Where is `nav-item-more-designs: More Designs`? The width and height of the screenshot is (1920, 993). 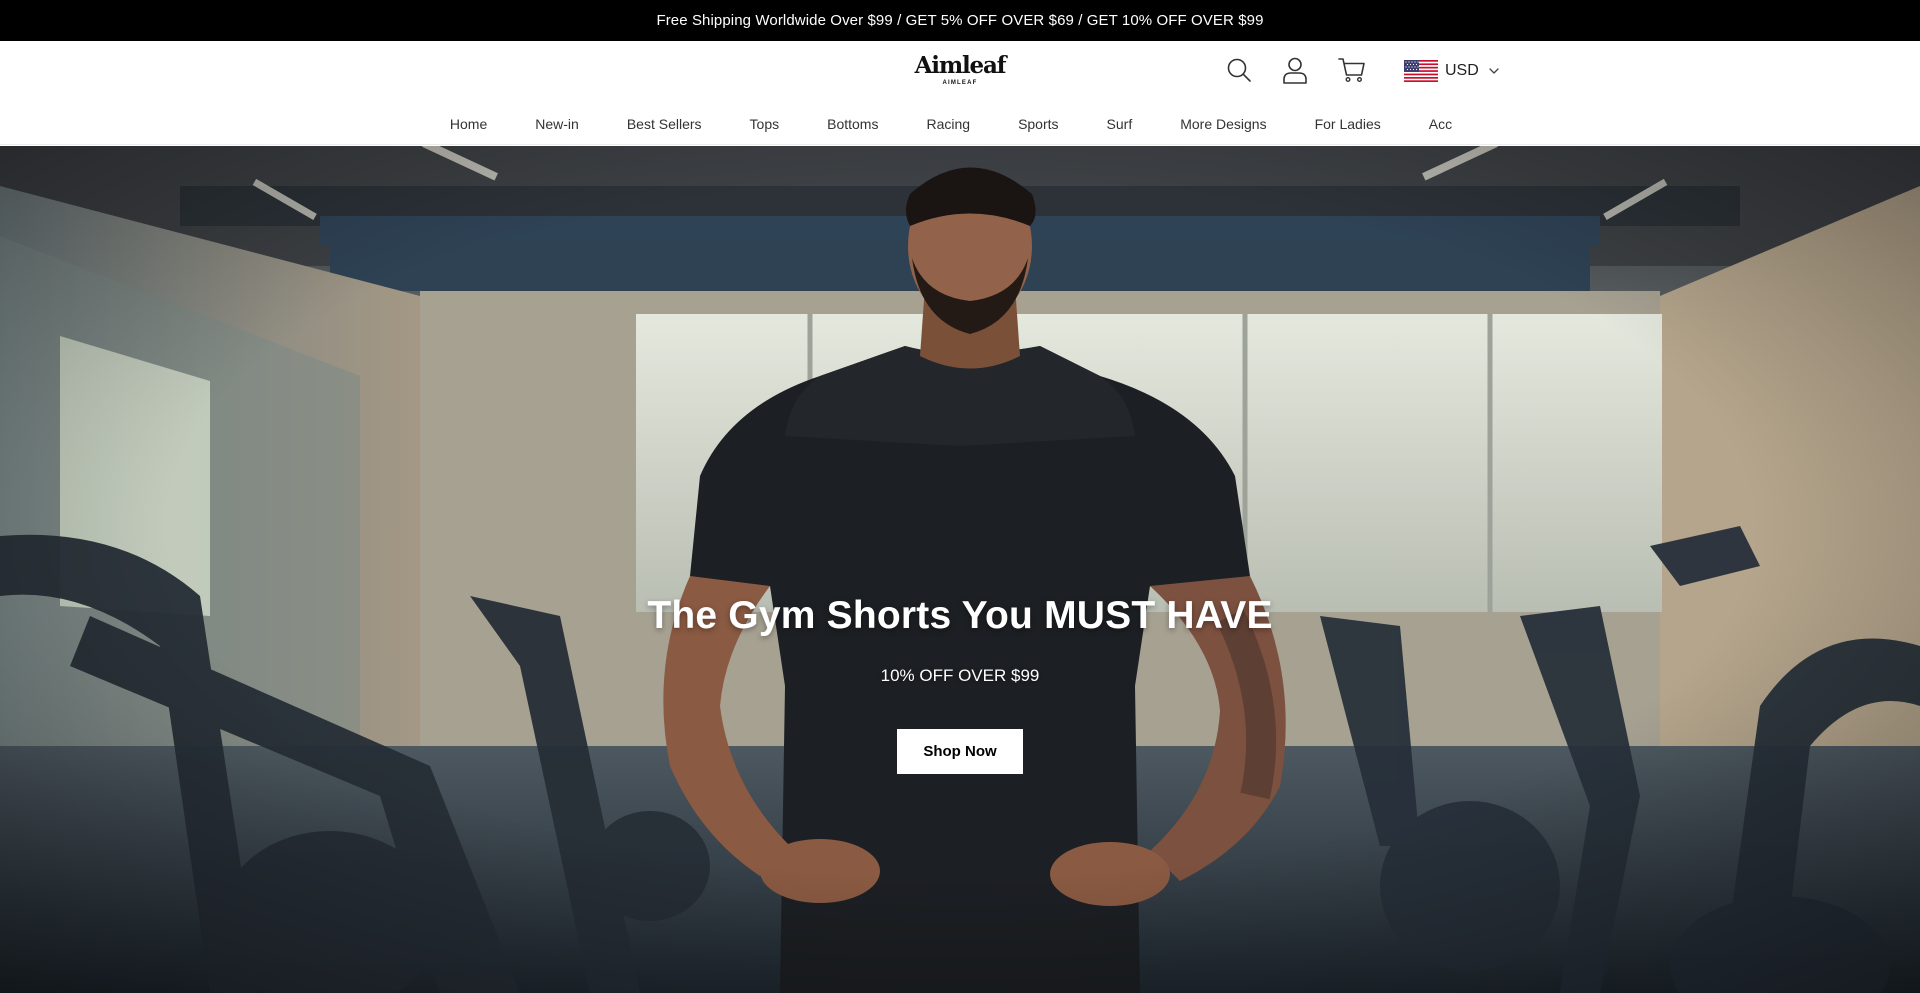
nav-item-more-designs: More Designs is located at coordinates (1223, 124).